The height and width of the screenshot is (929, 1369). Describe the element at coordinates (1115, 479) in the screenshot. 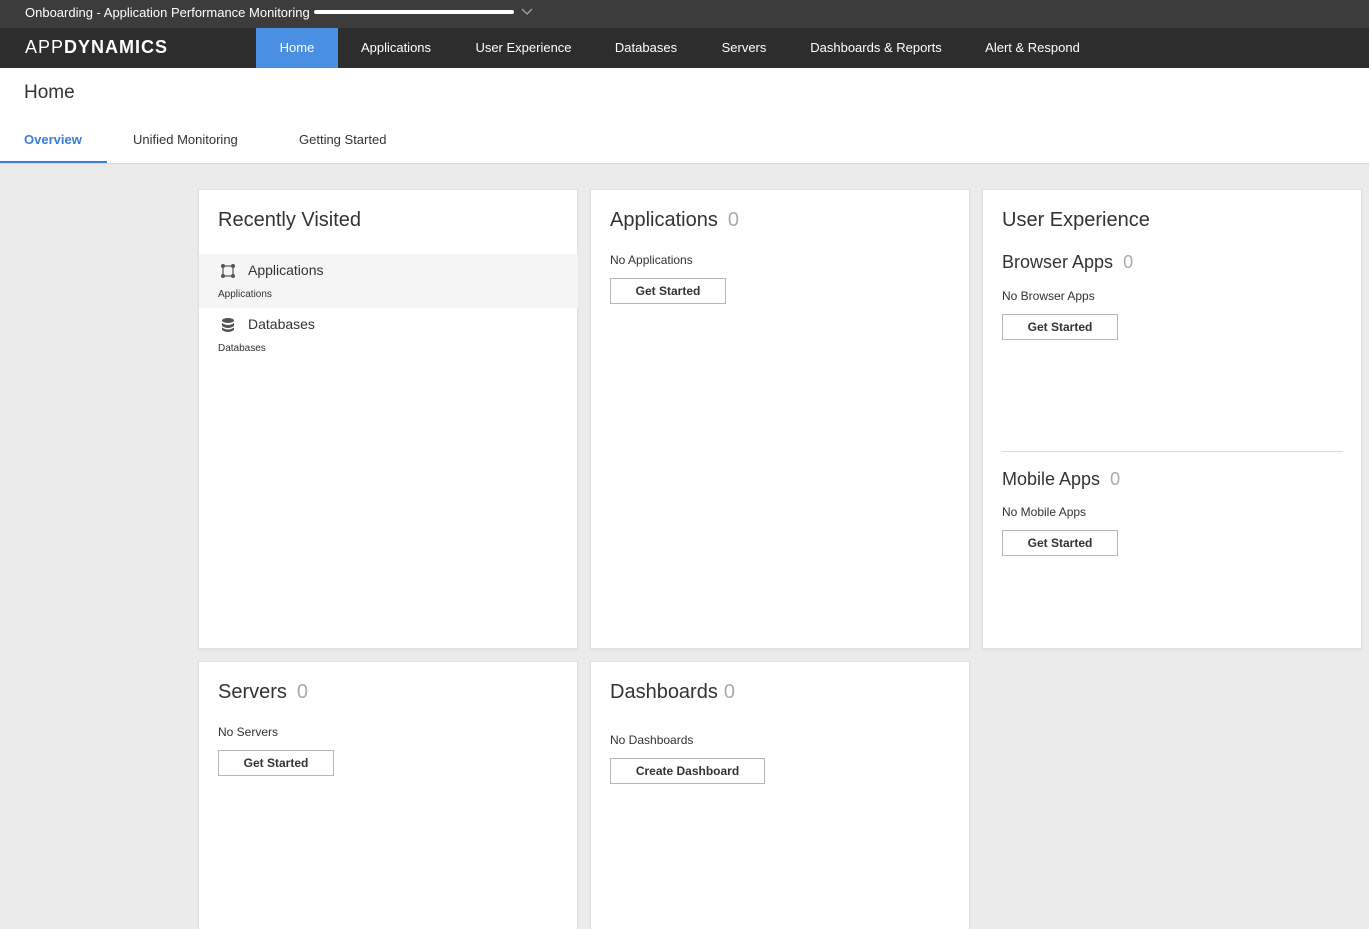

I see `mobile-apps-count: 0` at that location.